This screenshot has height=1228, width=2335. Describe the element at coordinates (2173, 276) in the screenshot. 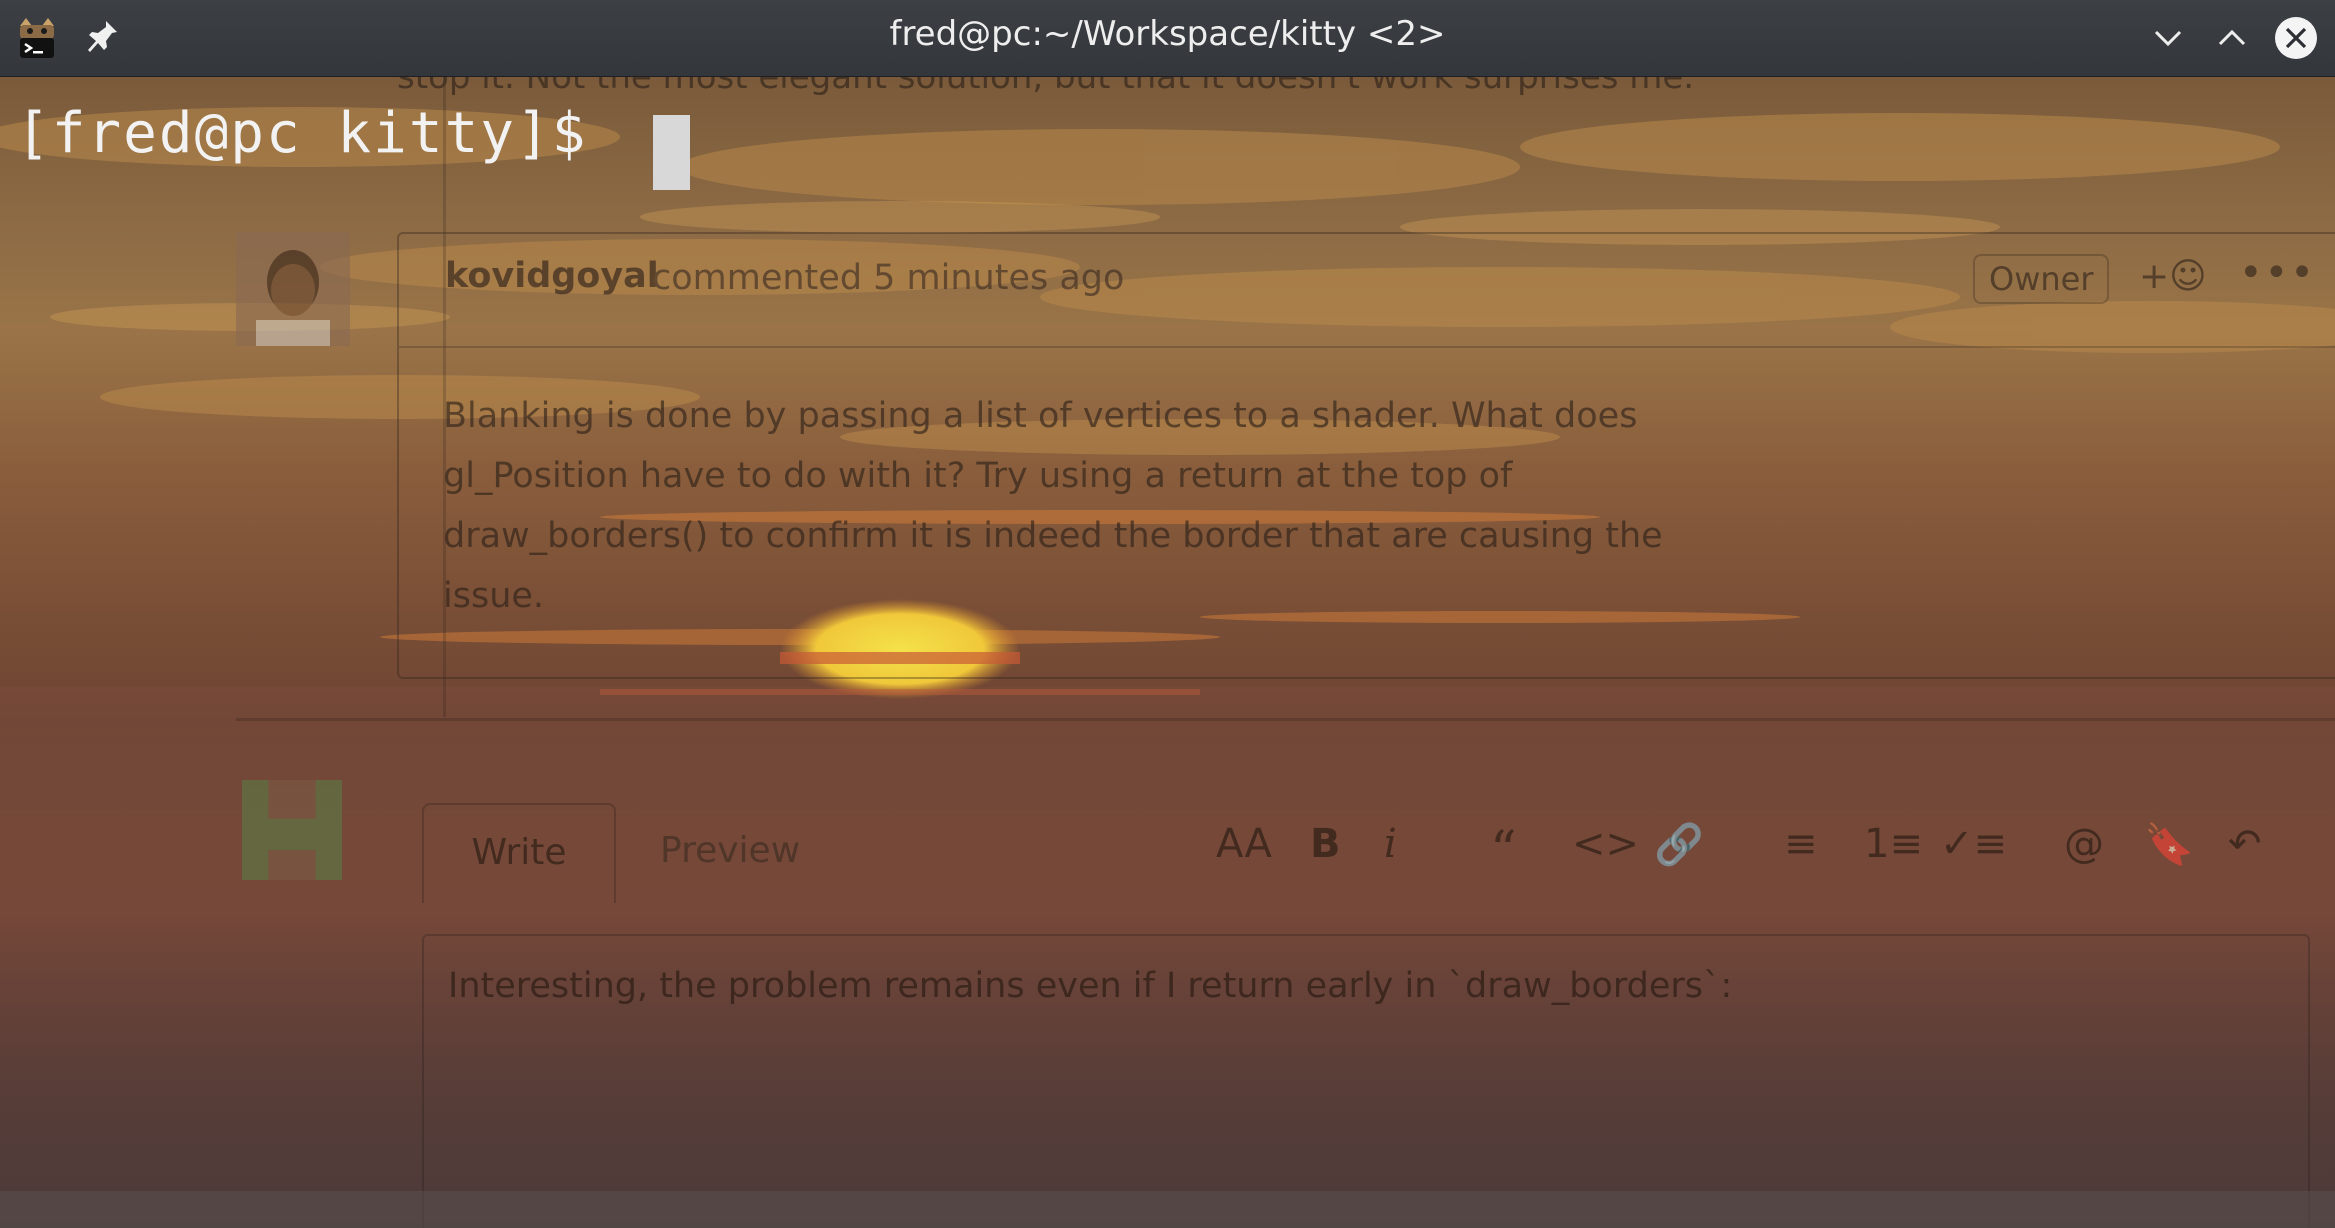

I see `add-reaction-icon: +☺` at that location.